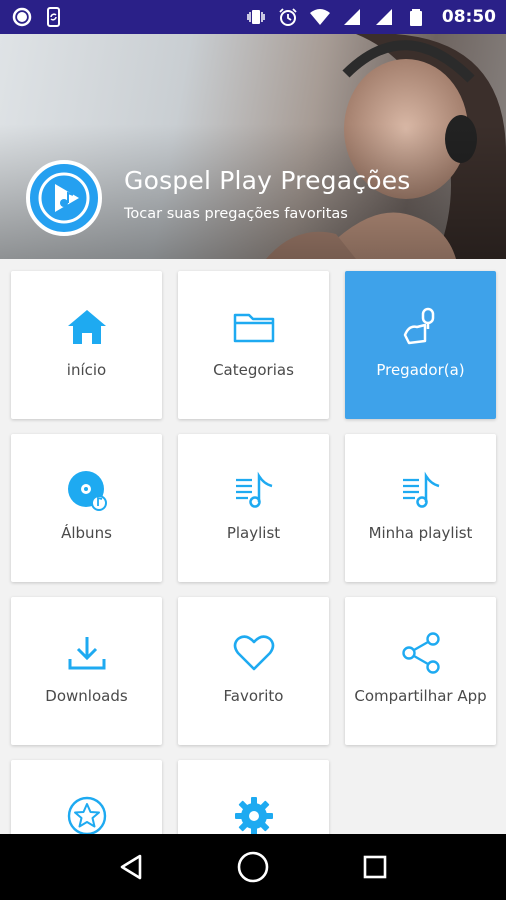 The height and width of the screenshot is (900, 506). What do you see at coordinates (253, 328) in the screenshot?
I see `folder-icon` at bounding box center [253, 328].